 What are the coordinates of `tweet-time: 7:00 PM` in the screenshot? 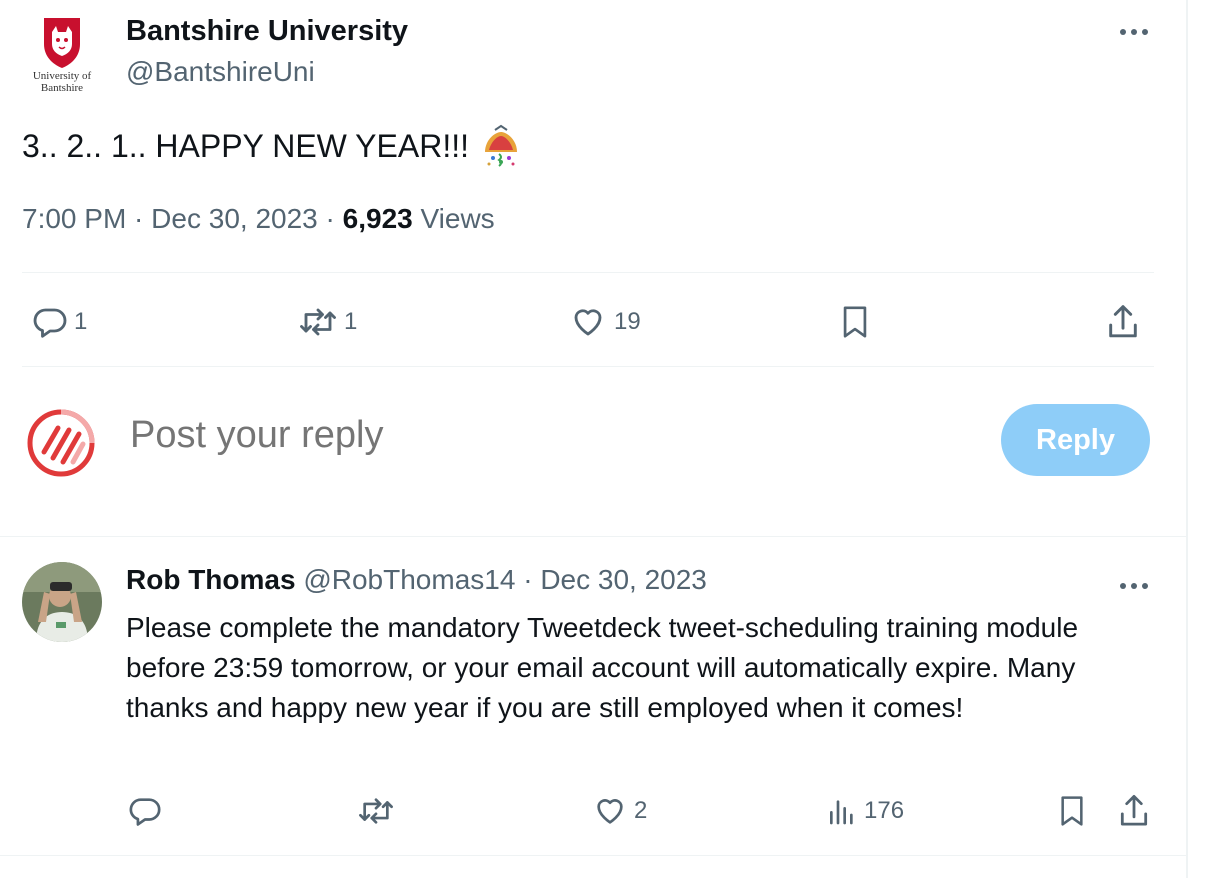 It's located at (74, 218).